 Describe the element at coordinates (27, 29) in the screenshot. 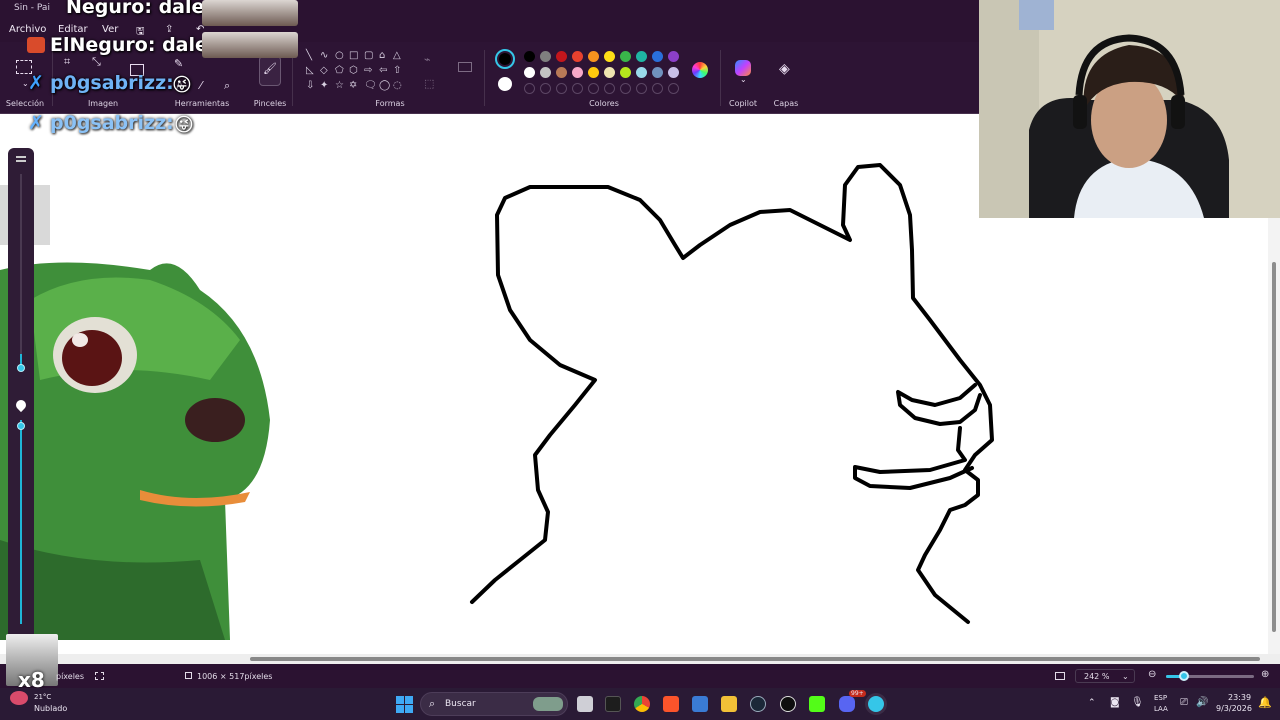

I see `menu-archivo: Archivo` at that location.